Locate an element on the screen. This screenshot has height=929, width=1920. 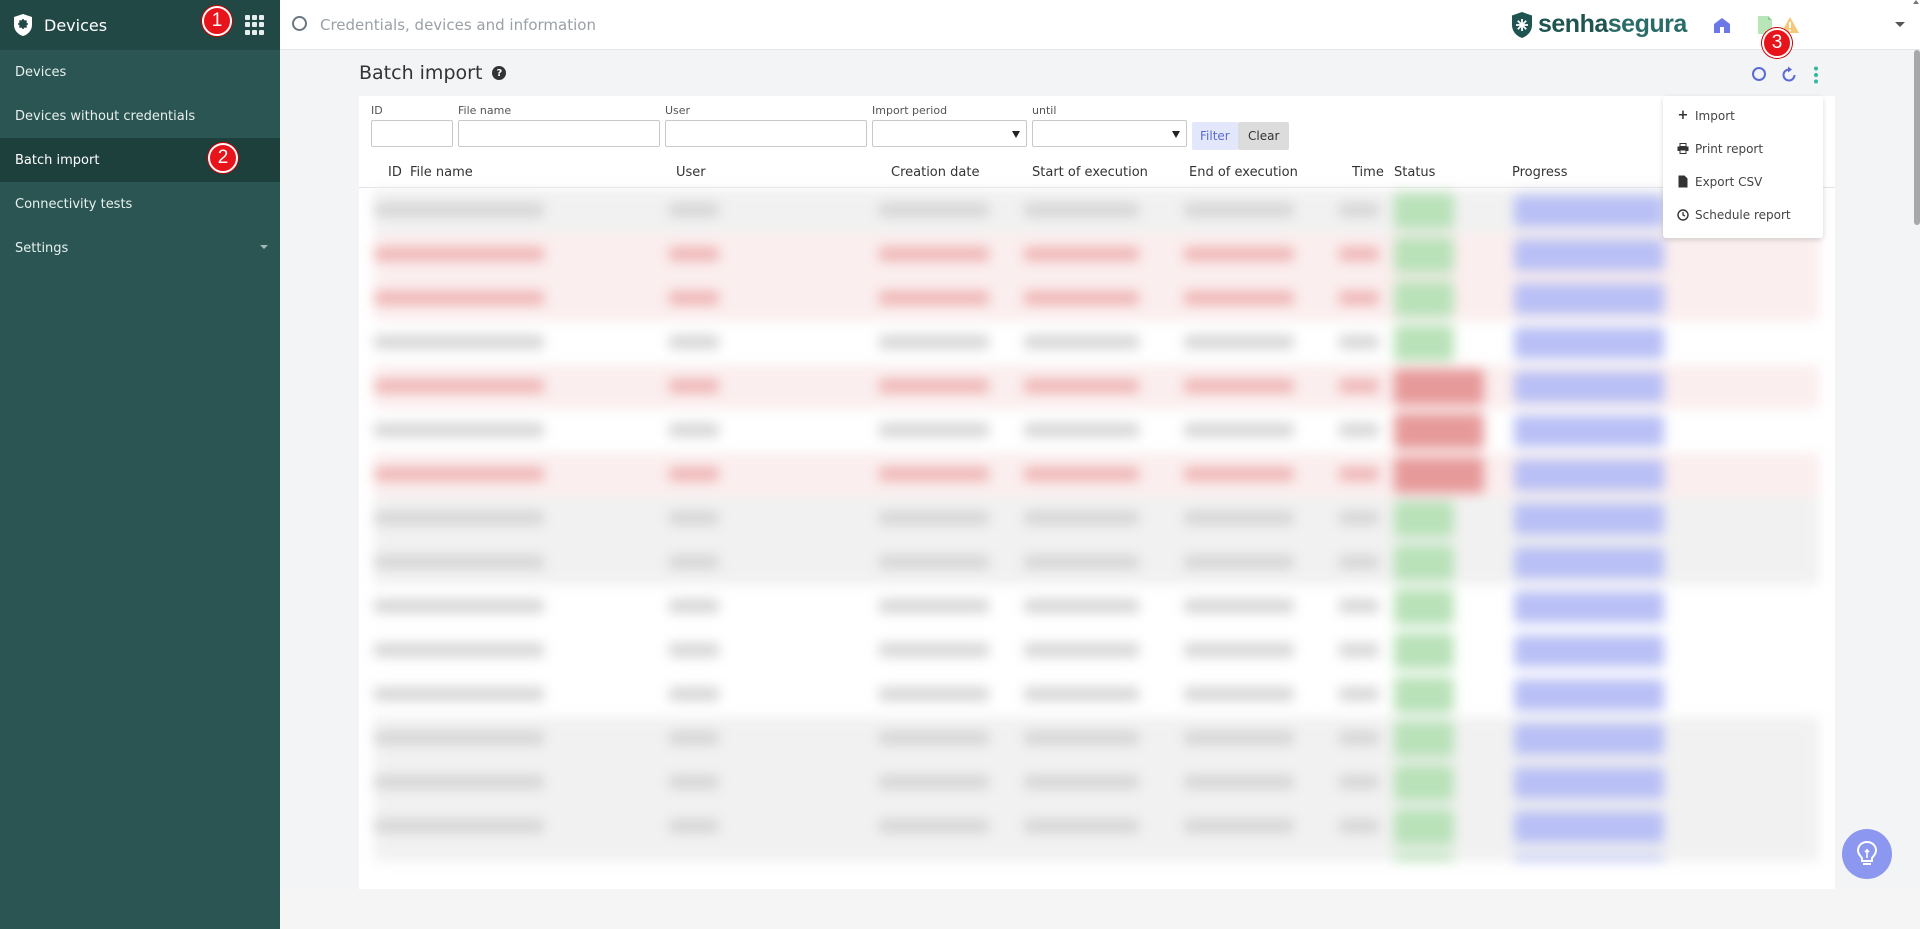
menu-item-print-report: Print report is located at coordinates (1743, 148).